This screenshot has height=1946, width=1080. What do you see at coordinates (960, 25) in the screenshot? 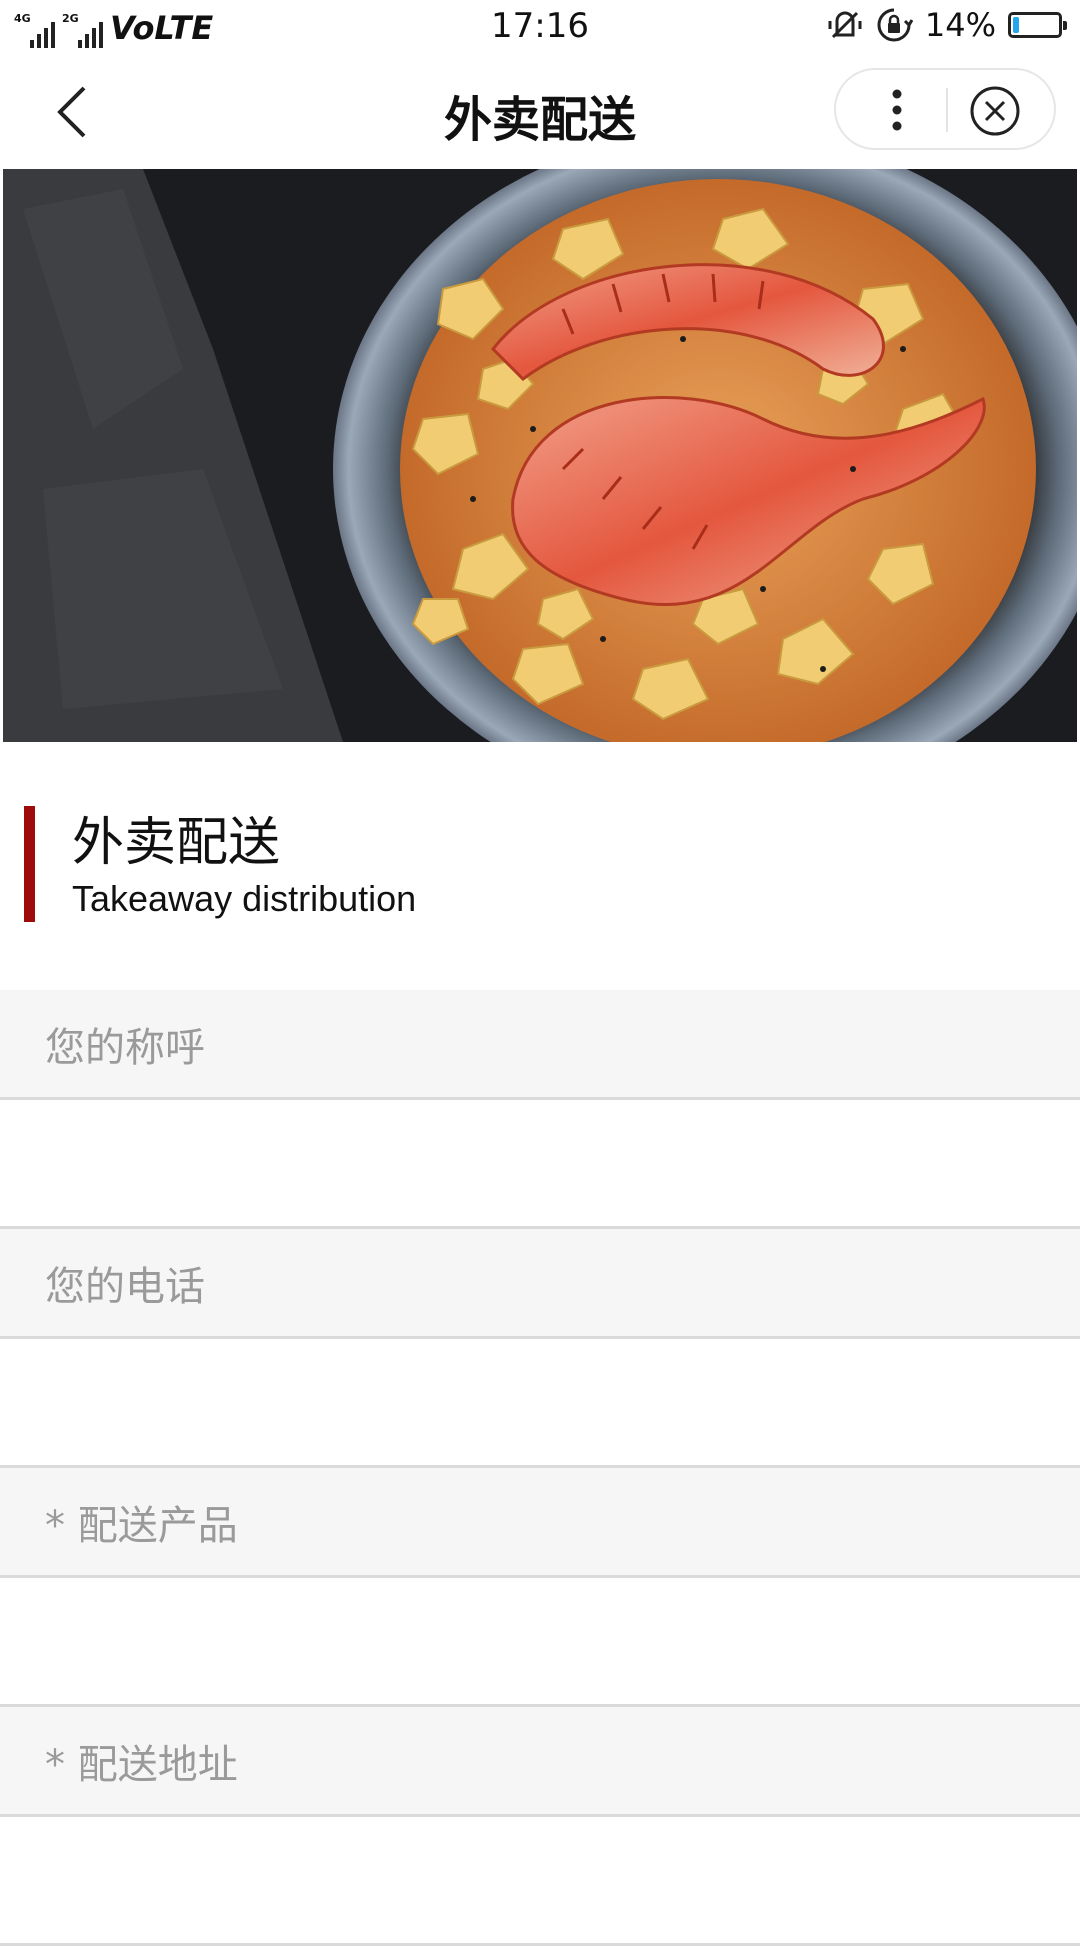
I see `battery-percent: 14%` at bounding box center [960, 25].